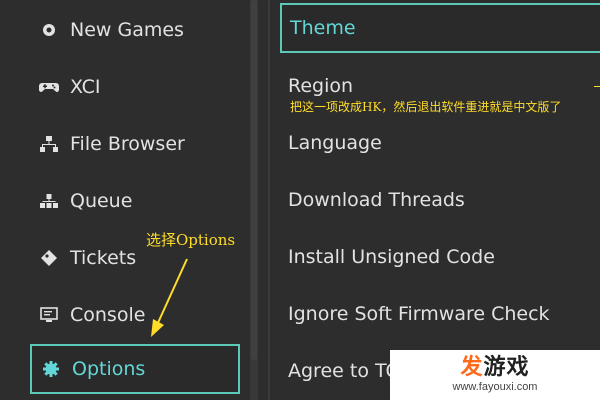 This screenshot has width=600, height=400. Describe the element at coordinates (495, 367) in the screenshot. I see `watermark-logo: 发游戏` at that location.